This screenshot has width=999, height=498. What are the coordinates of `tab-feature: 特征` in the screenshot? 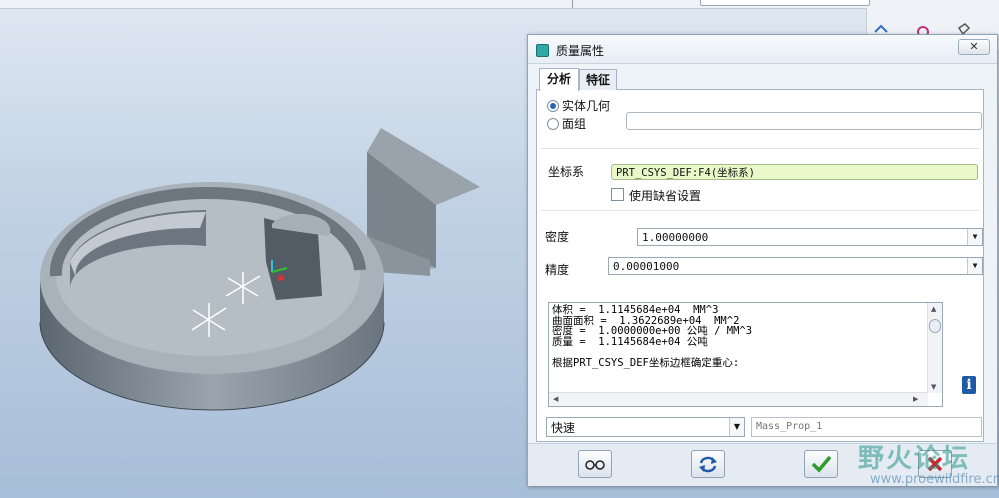 It's located at (598, 79).